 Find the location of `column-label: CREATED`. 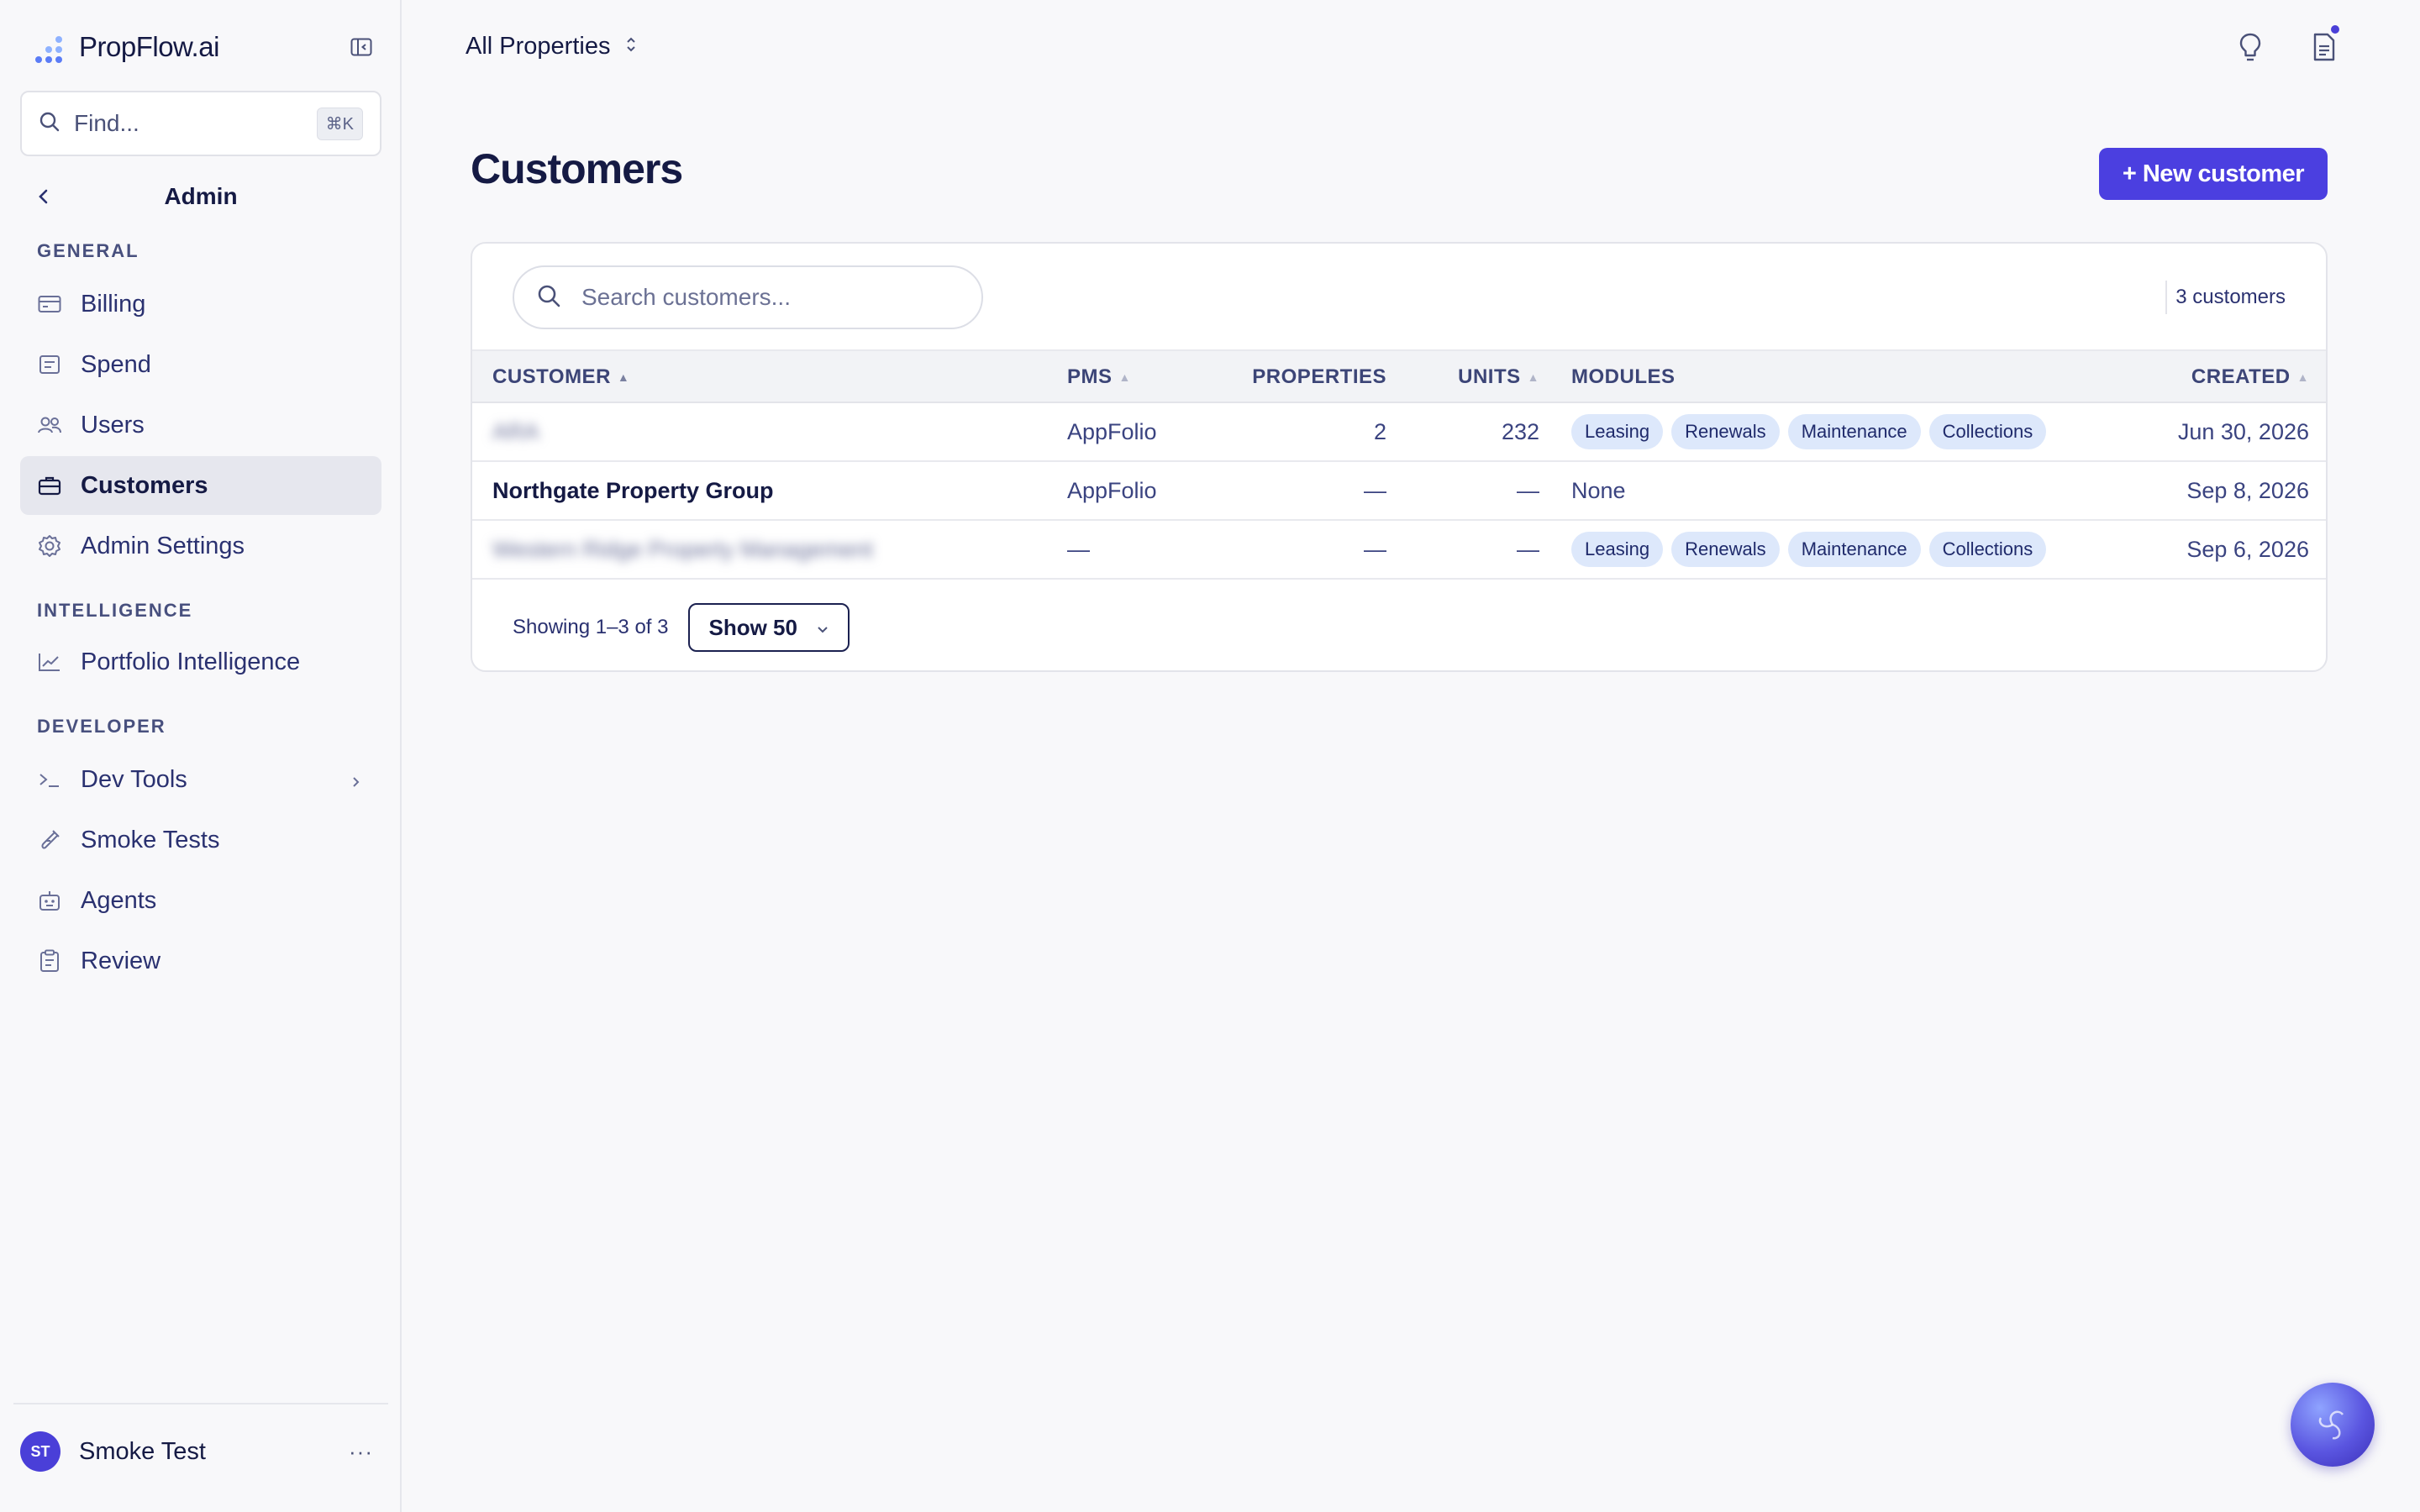

column-label: CREATED is located at coordinates (2241, 376).